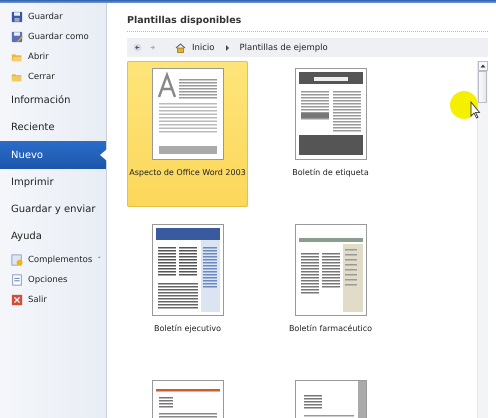 The width and height of the screenshot is (496, 418). What do you see at coordinates (284, 47) in the screenshot?
I see `breadcrumb-link: Plantillas de ejemplo` at bounding box center [284, 47].